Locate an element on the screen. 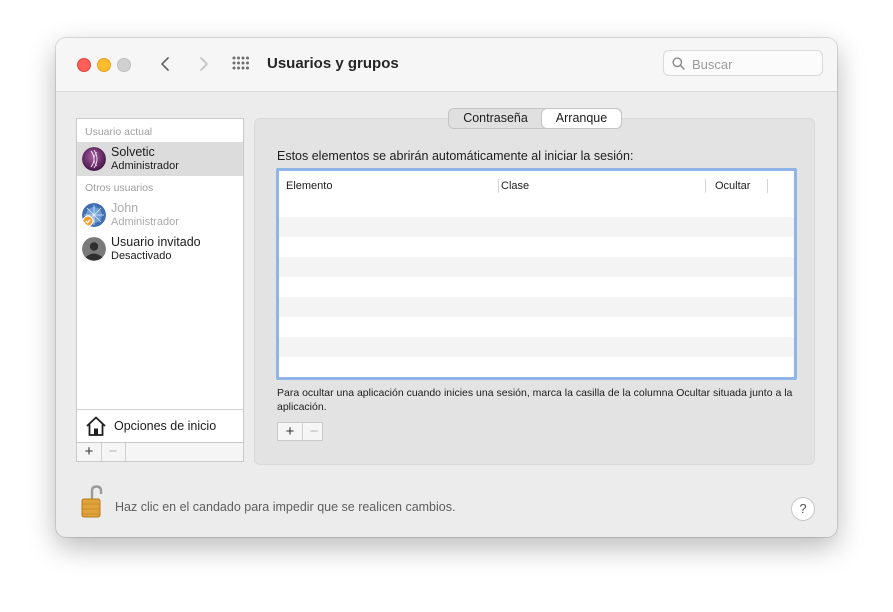  search-input is located at coordinates (754, 64).